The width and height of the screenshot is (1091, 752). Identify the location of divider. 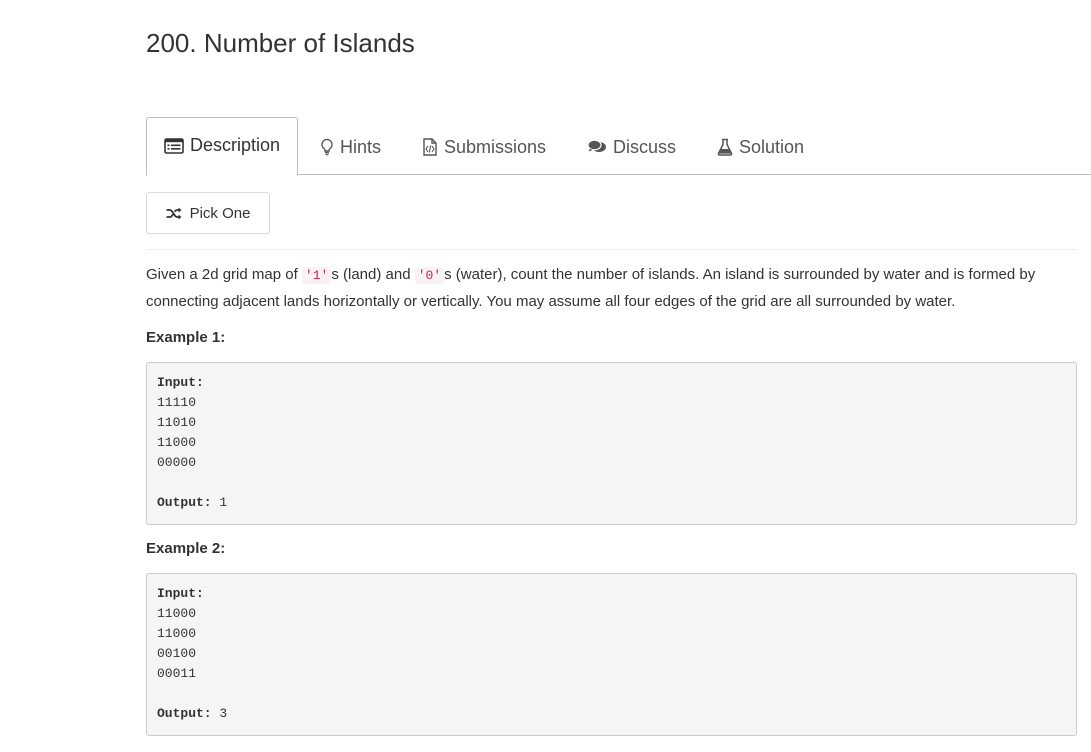
(611, 249).